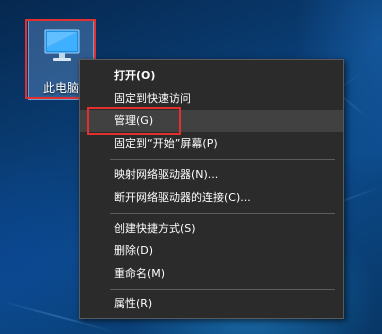  I want to click on menu-item-pin-quick-access: 固定到快速访问, so click(211, 99).